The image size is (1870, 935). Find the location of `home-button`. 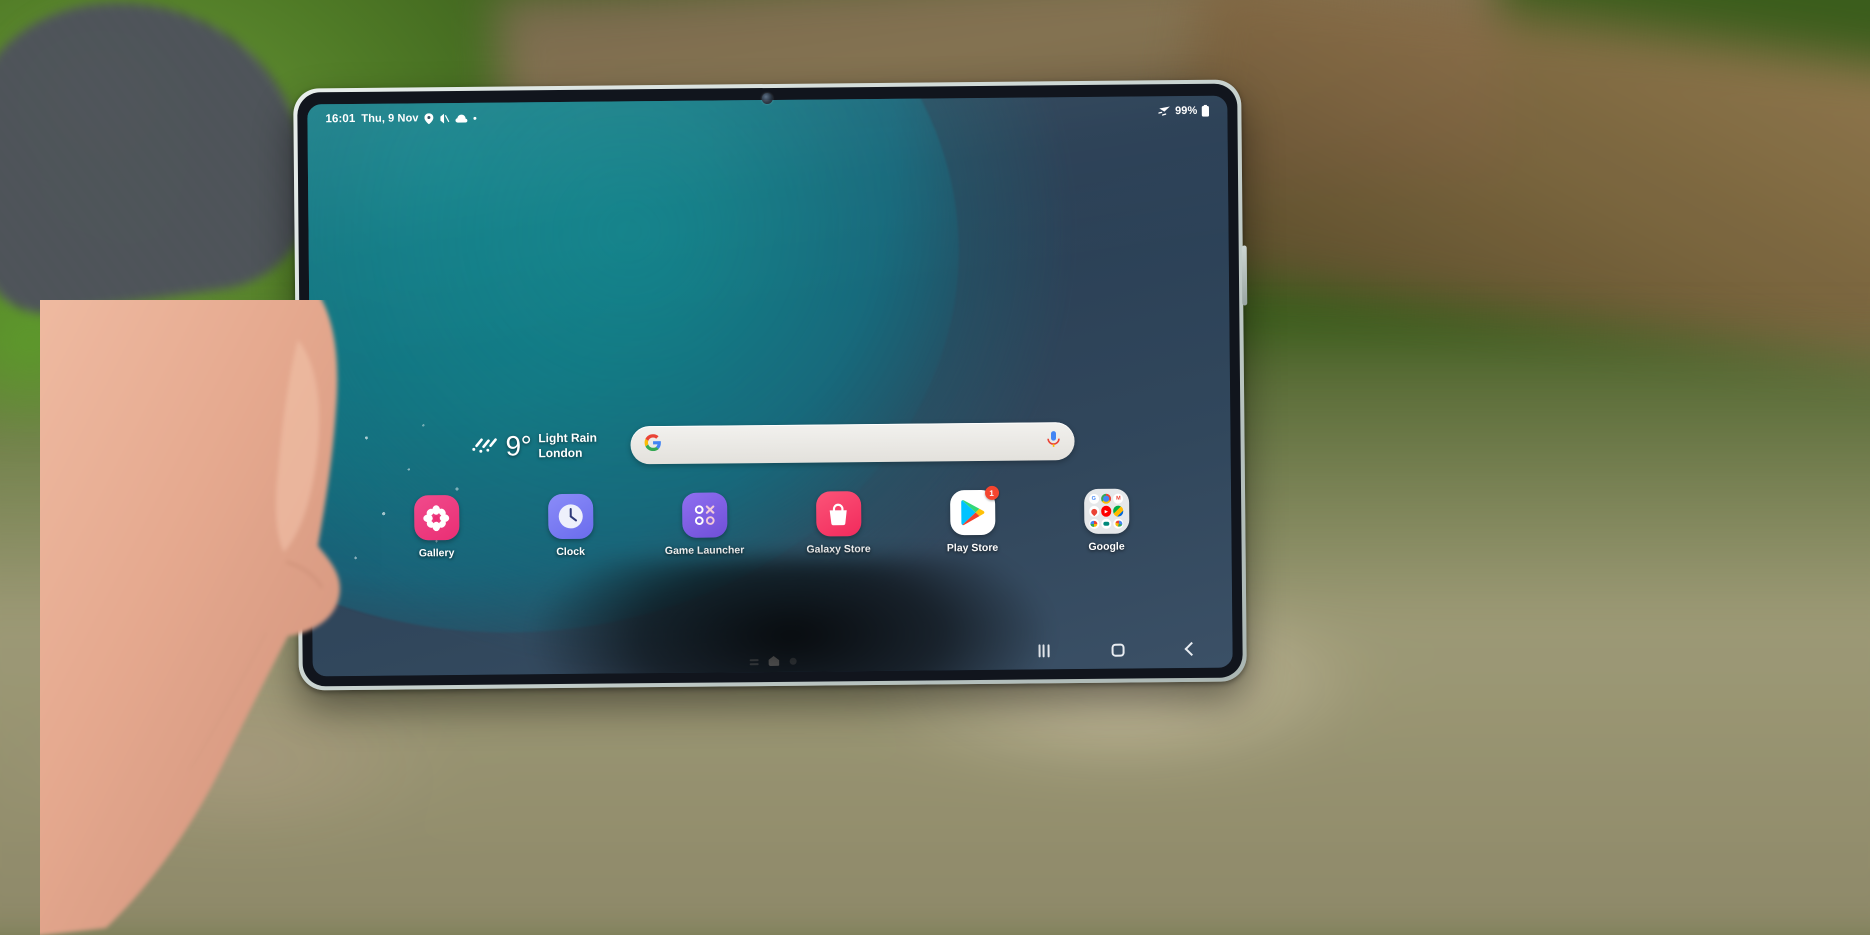

home-button is located at coordinates (1117, 650).